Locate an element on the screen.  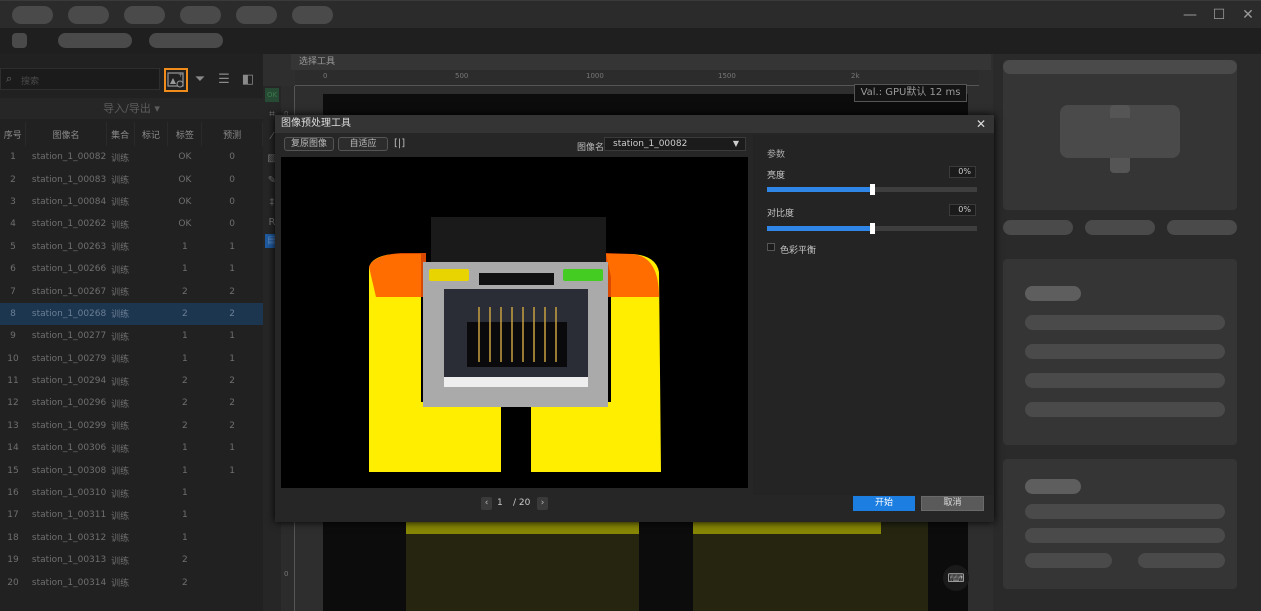
table-row: 19 station_1_00313 训练 2 is located at coordinates (131, 560).